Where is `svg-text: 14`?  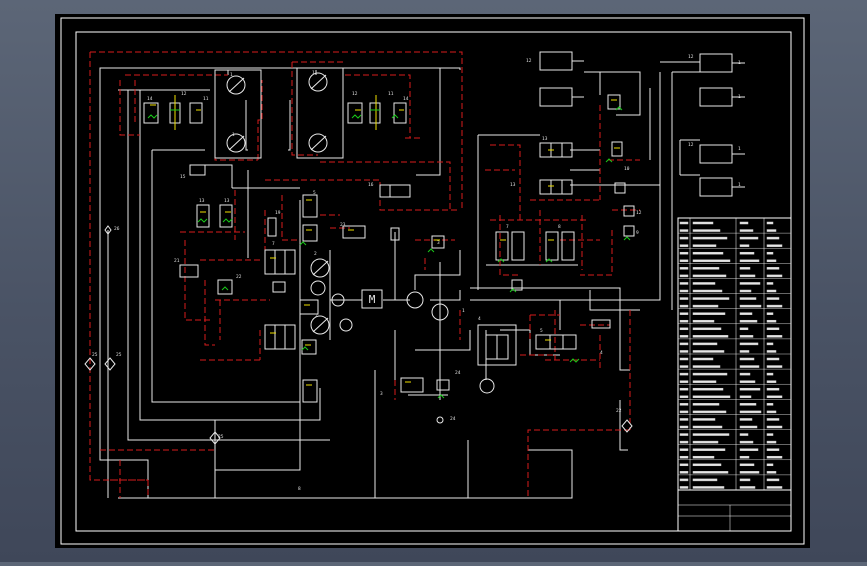 svg-text: 14 is located at coordinates (406, 99).